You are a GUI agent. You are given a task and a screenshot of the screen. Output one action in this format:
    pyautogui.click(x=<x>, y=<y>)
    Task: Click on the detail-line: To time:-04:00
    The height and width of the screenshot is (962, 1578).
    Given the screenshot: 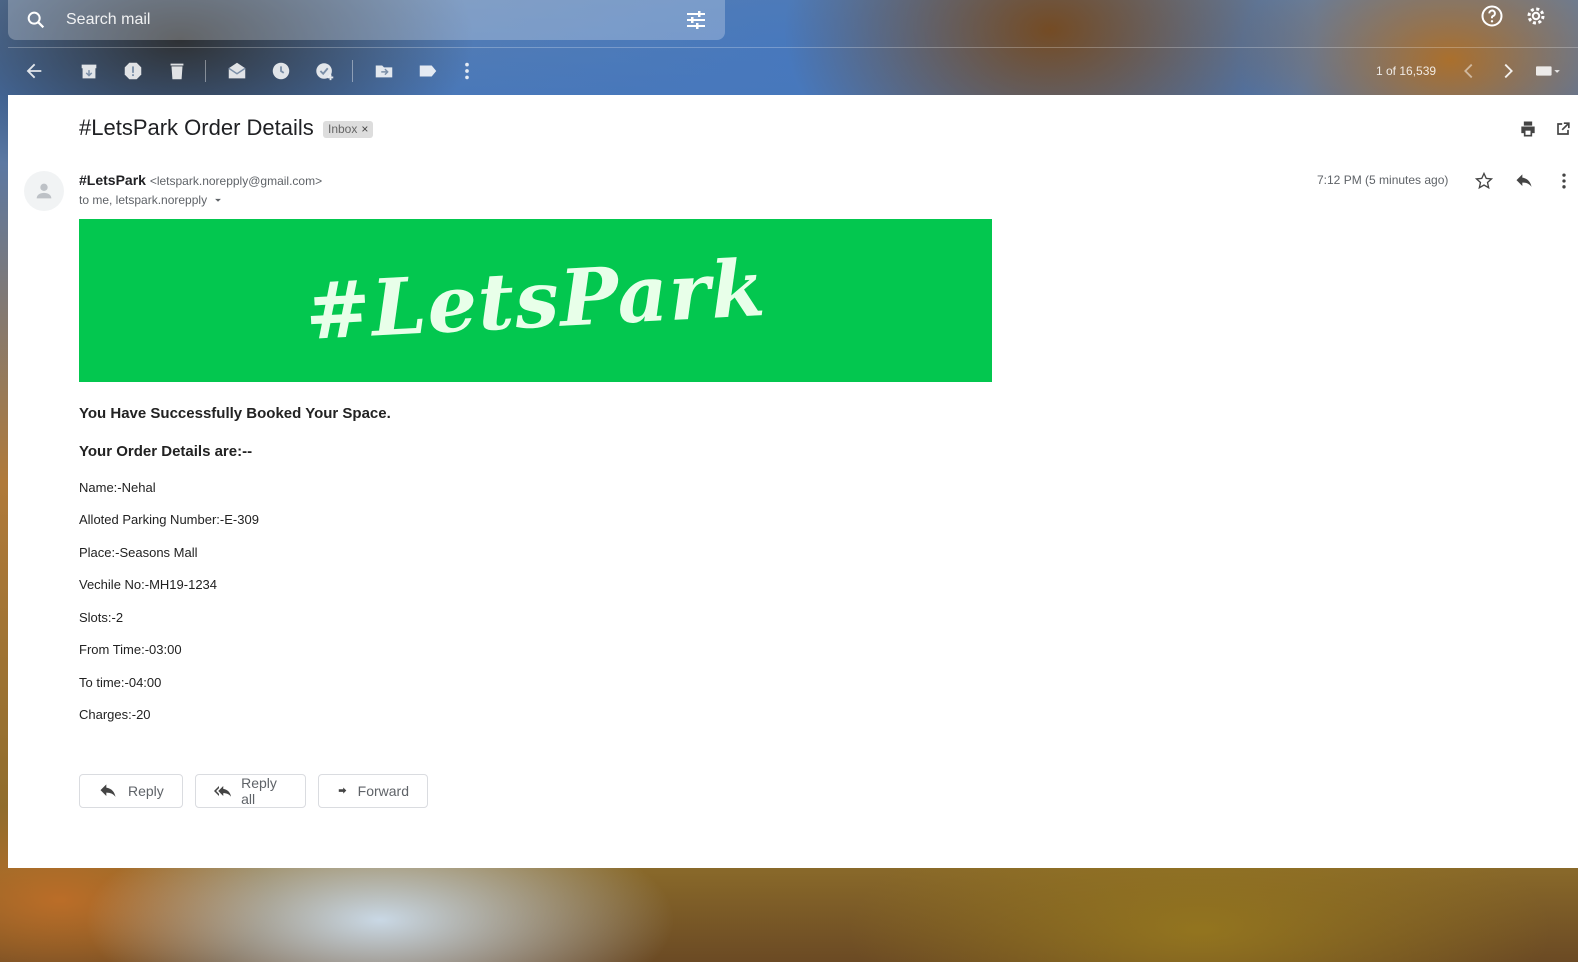 What is the action you would take?
    pyautogui.click(x=120, y=682)
    